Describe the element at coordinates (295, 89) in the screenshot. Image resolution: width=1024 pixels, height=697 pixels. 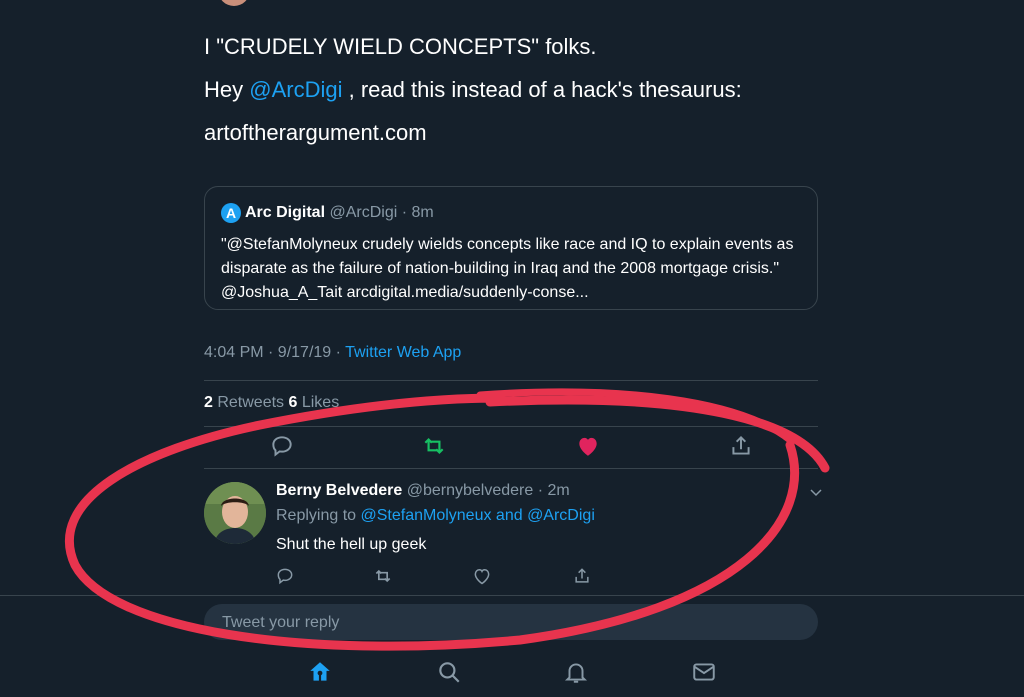
I see `mention-link: @ArcDigi` at that location.